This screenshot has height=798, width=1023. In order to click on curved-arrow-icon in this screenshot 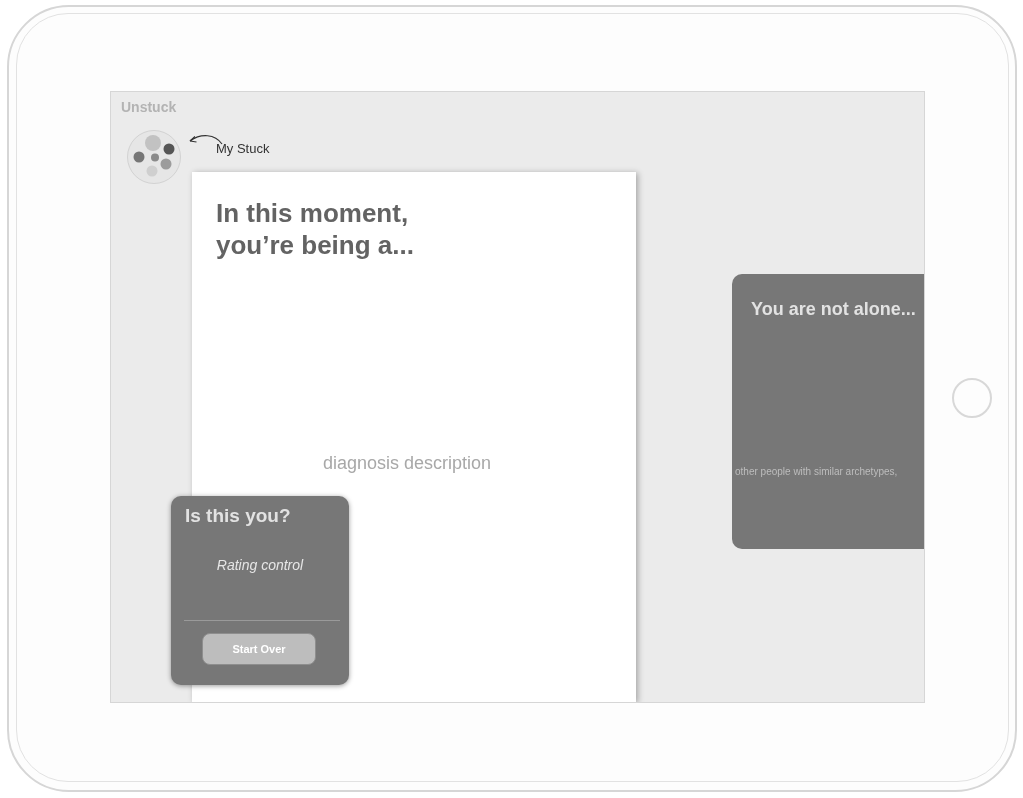, I will do `click(205, 139)`.